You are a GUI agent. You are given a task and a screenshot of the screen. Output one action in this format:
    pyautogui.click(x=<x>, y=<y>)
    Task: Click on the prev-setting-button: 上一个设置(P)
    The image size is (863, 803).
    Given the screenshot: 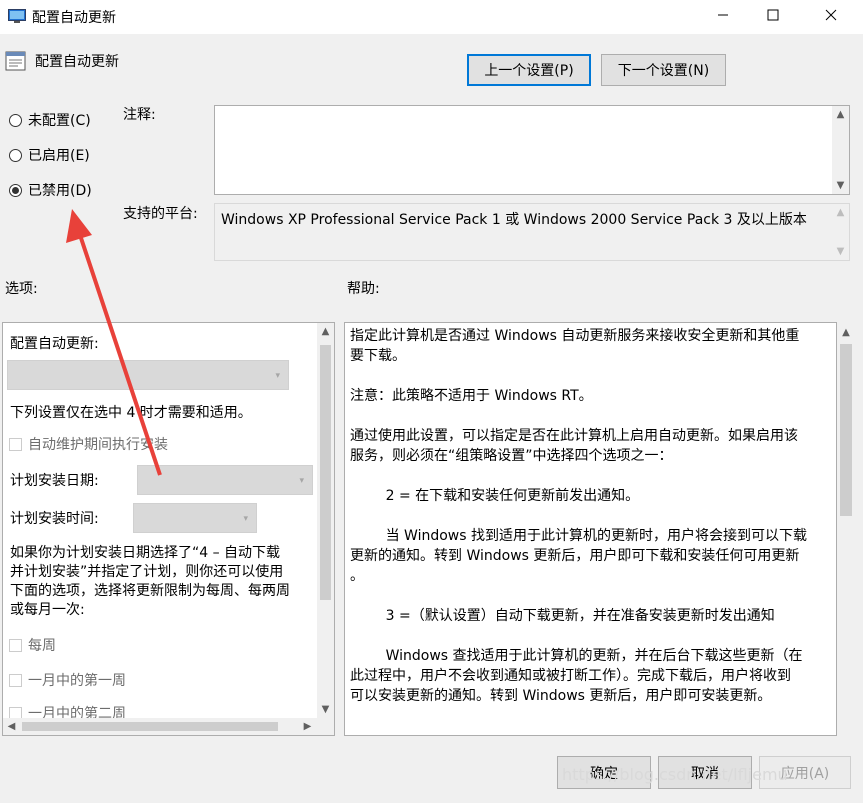 What is the action you would take?
    pyautogui.click(x=529, y=70)
    